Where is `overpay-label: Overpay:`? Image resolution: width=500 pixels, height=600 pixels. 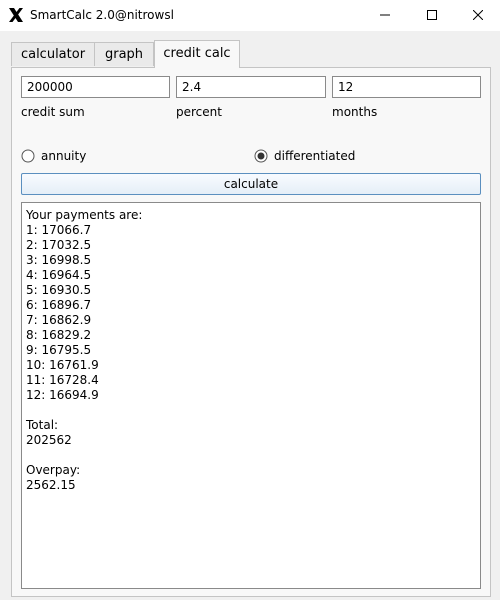 overpay-label: Overpay: is located at coordinates (53, 470).